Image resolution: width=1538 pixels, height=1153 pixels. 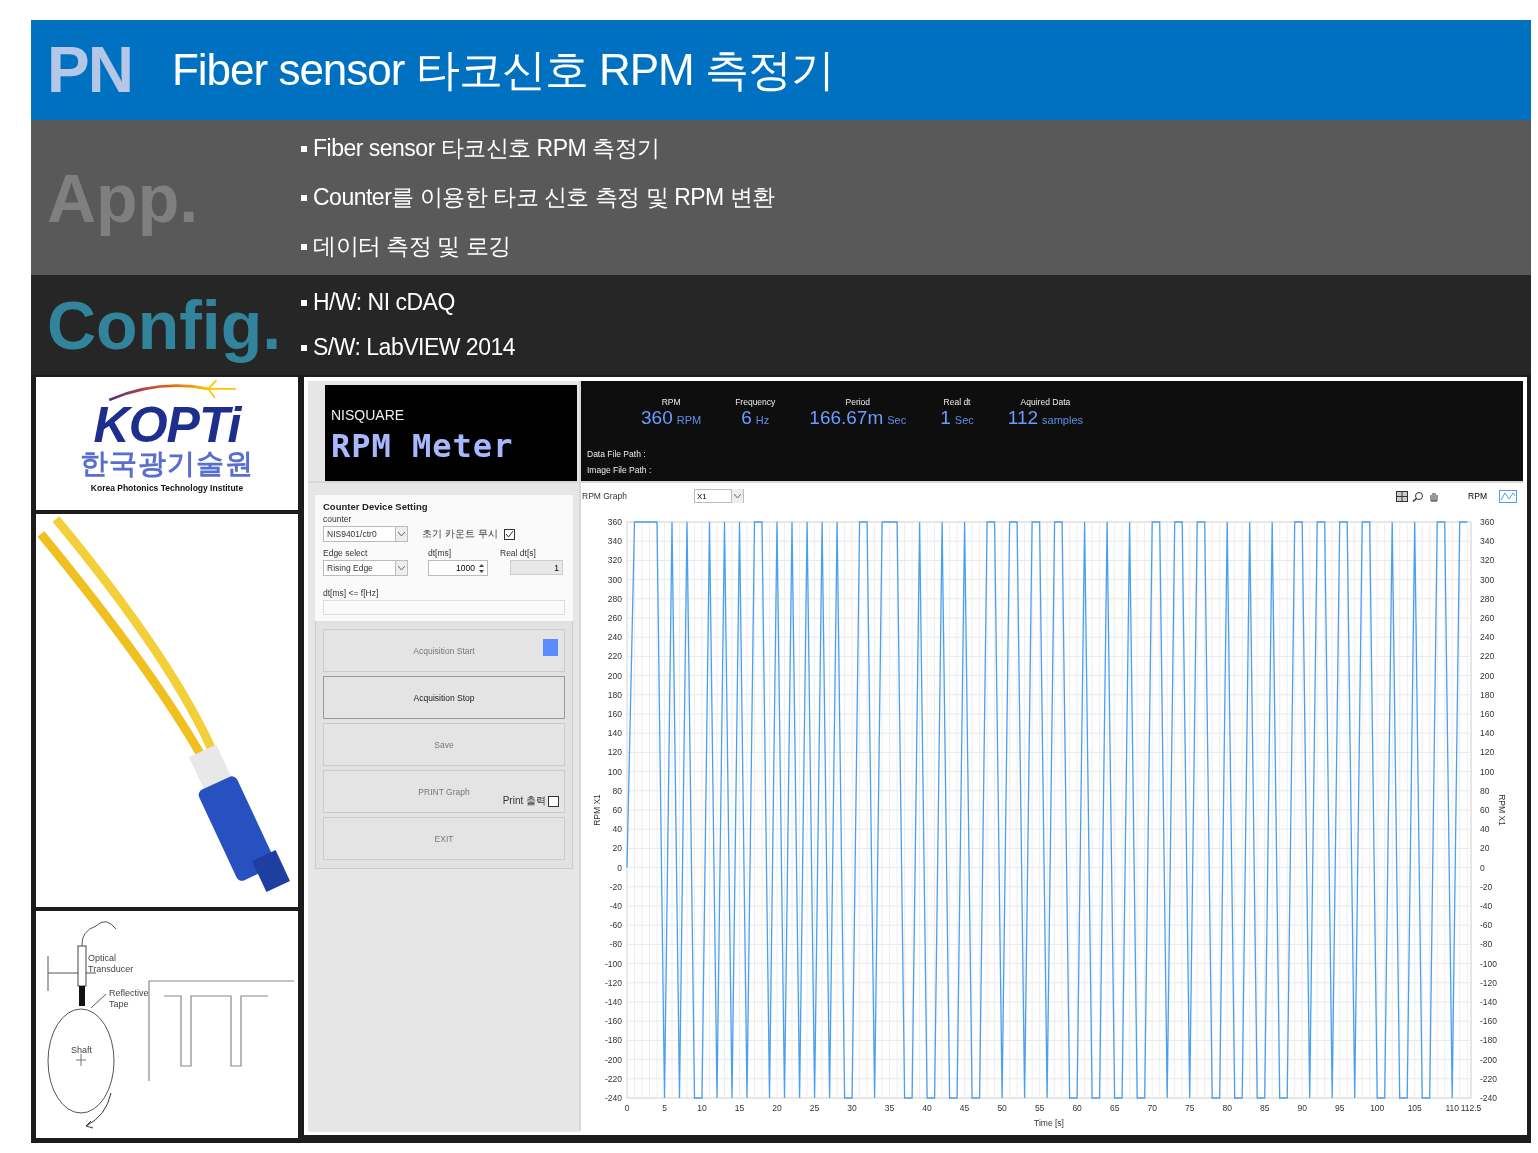 What do you see at coordinates (957, 402) in the screenshot?
I see `readout-label: Real dt` at bounding box center [957, 402].